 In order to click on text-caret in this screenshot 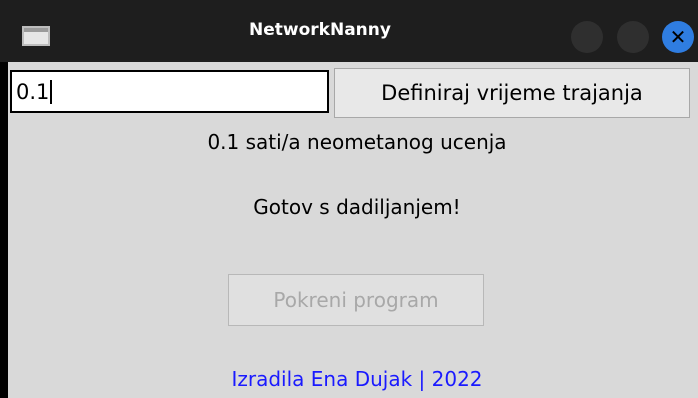, I will do `click(51, 91)`.